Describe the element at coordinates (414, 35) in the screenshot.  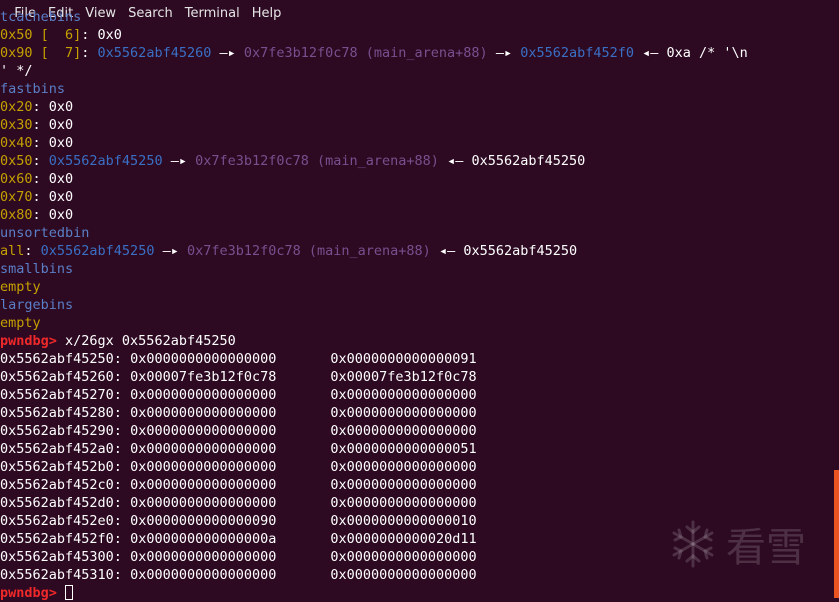
I see `tcache-row: 0x50 [ 6]: 0x0` at that location.